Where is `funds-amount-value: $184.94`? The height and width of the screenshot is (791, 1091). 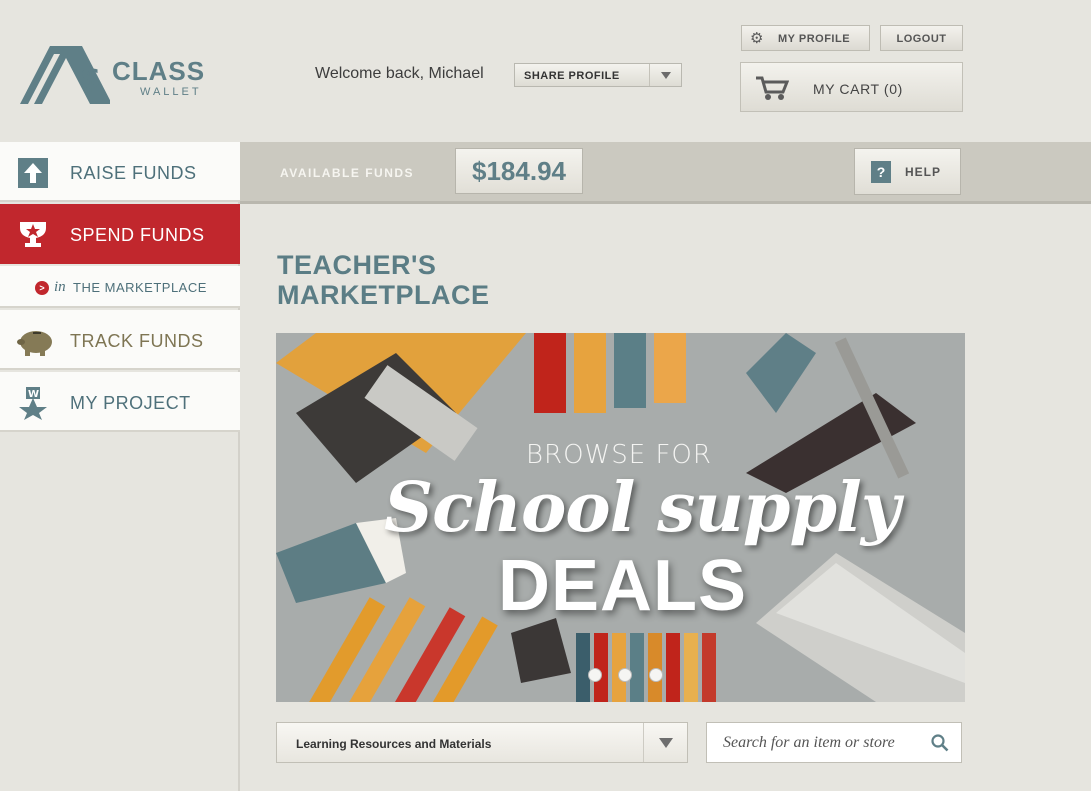
funds-amount-value: $184.94 is located at coordinates (519, 171).